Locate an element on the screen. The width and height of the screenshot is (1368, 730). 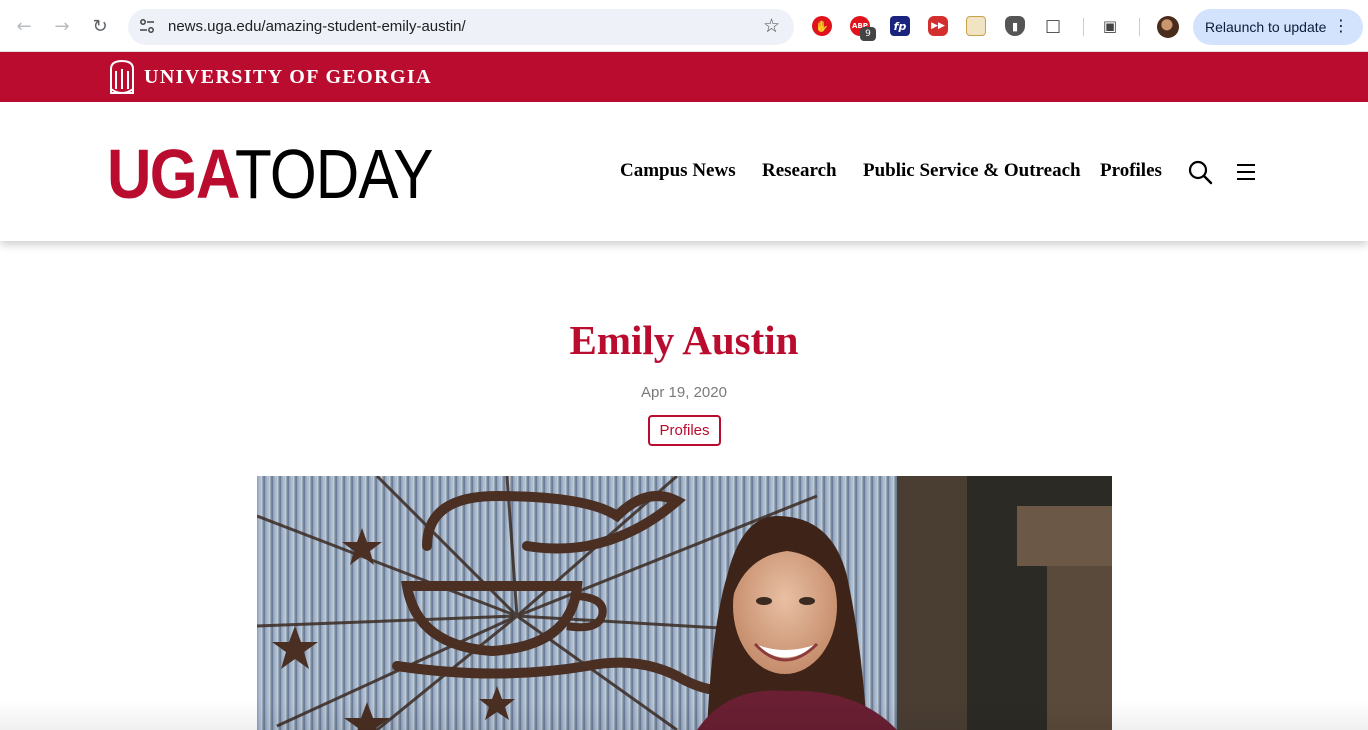
search-icon is located at coordinates (1200, 172).